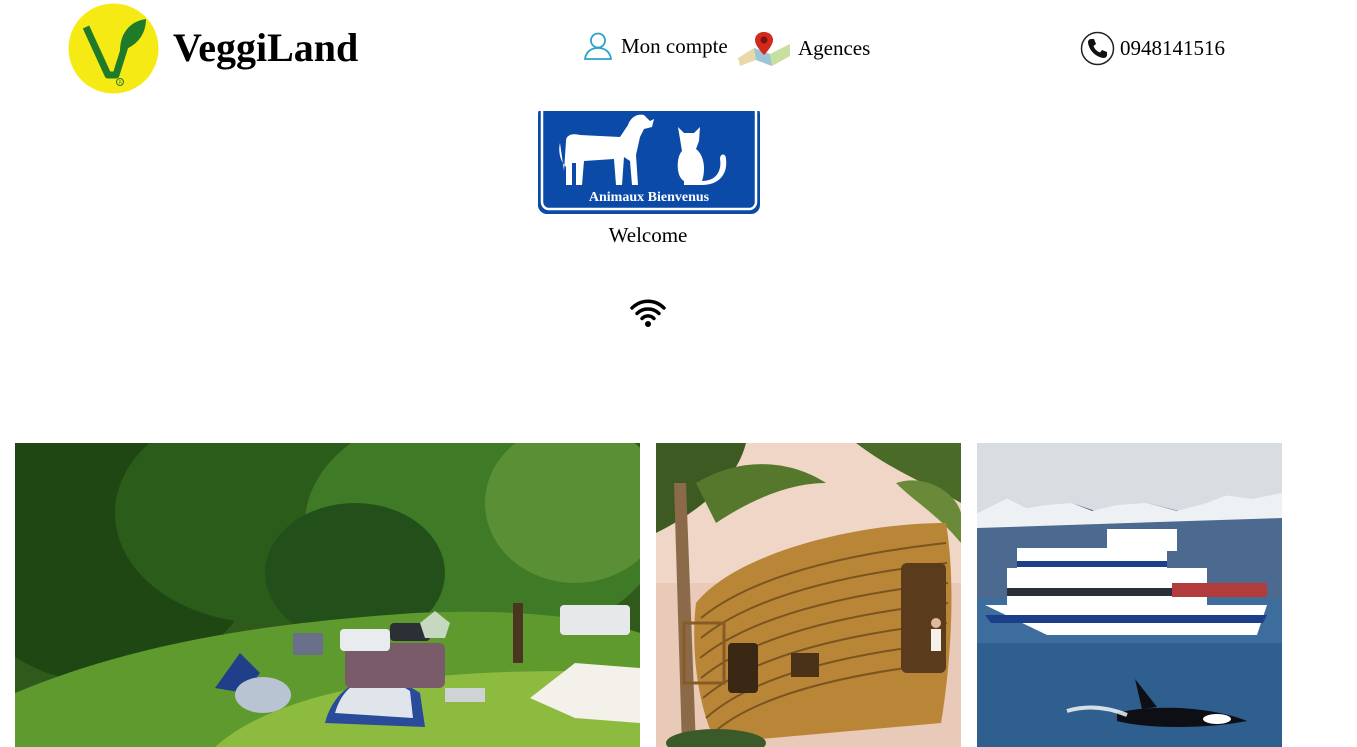  I want to click on vegan-v-leaf-logo-icon: R, so click(113, 48).